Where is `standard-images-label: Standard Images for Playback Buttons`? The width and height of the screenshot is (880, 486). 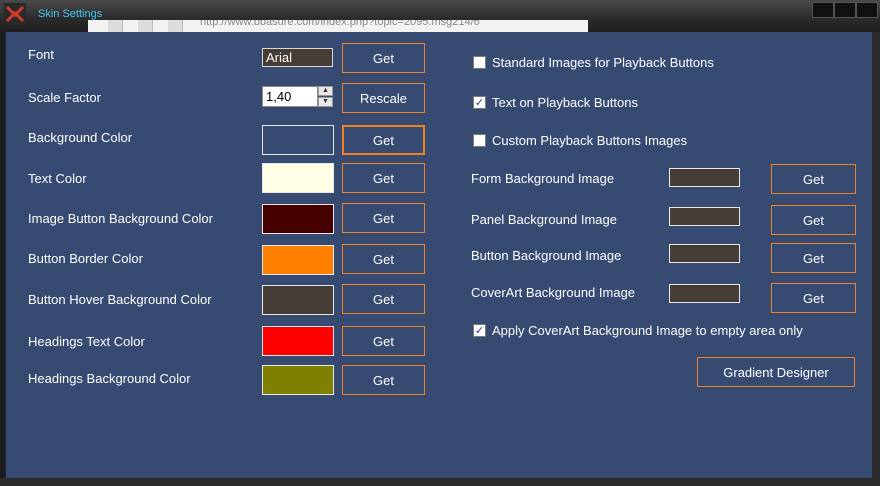
standard-images-label: Standard Images for Playback Buttons is located at coordinates (603, 62).